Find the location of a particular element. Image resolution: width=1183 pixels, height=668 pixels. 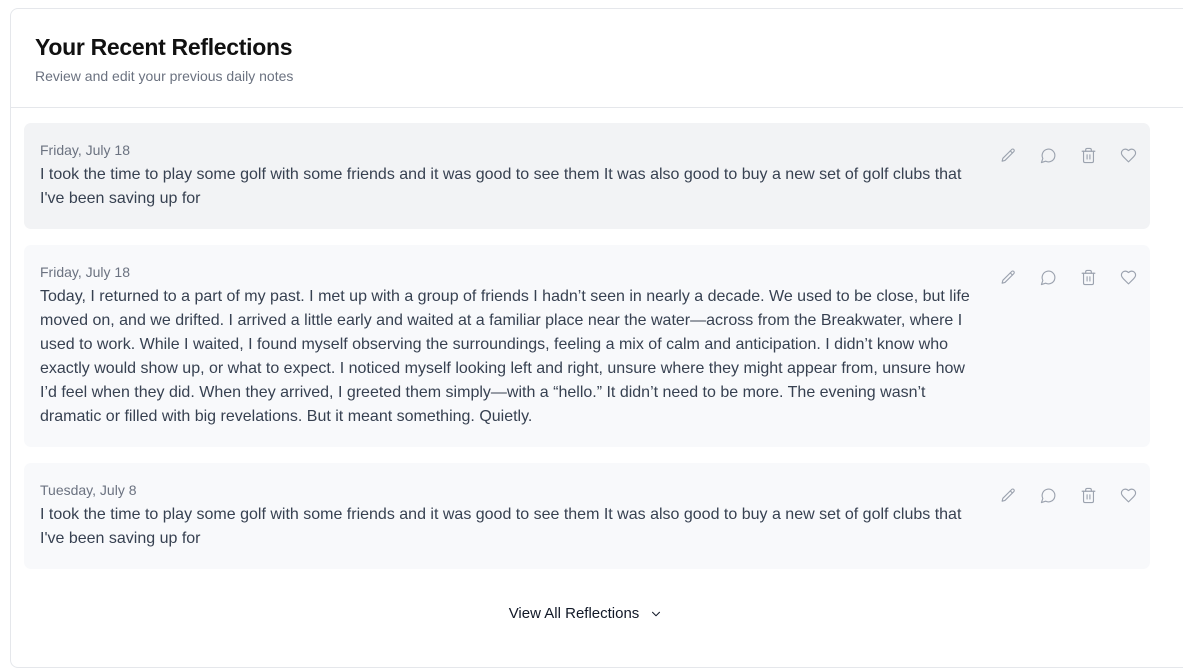

view-all-label: View All Reflections is located at coordinates (574, 613).